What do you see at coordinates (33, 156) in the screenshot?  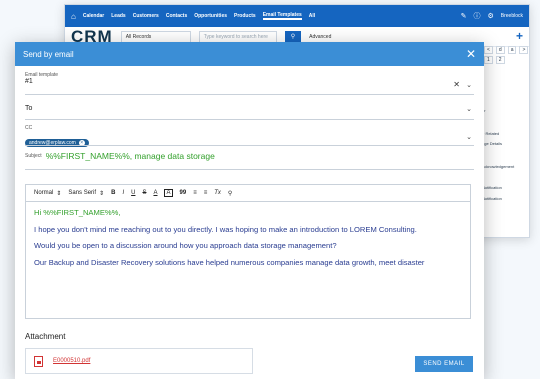 I see `subject-label: Subject` at bounding box center [33, 156].